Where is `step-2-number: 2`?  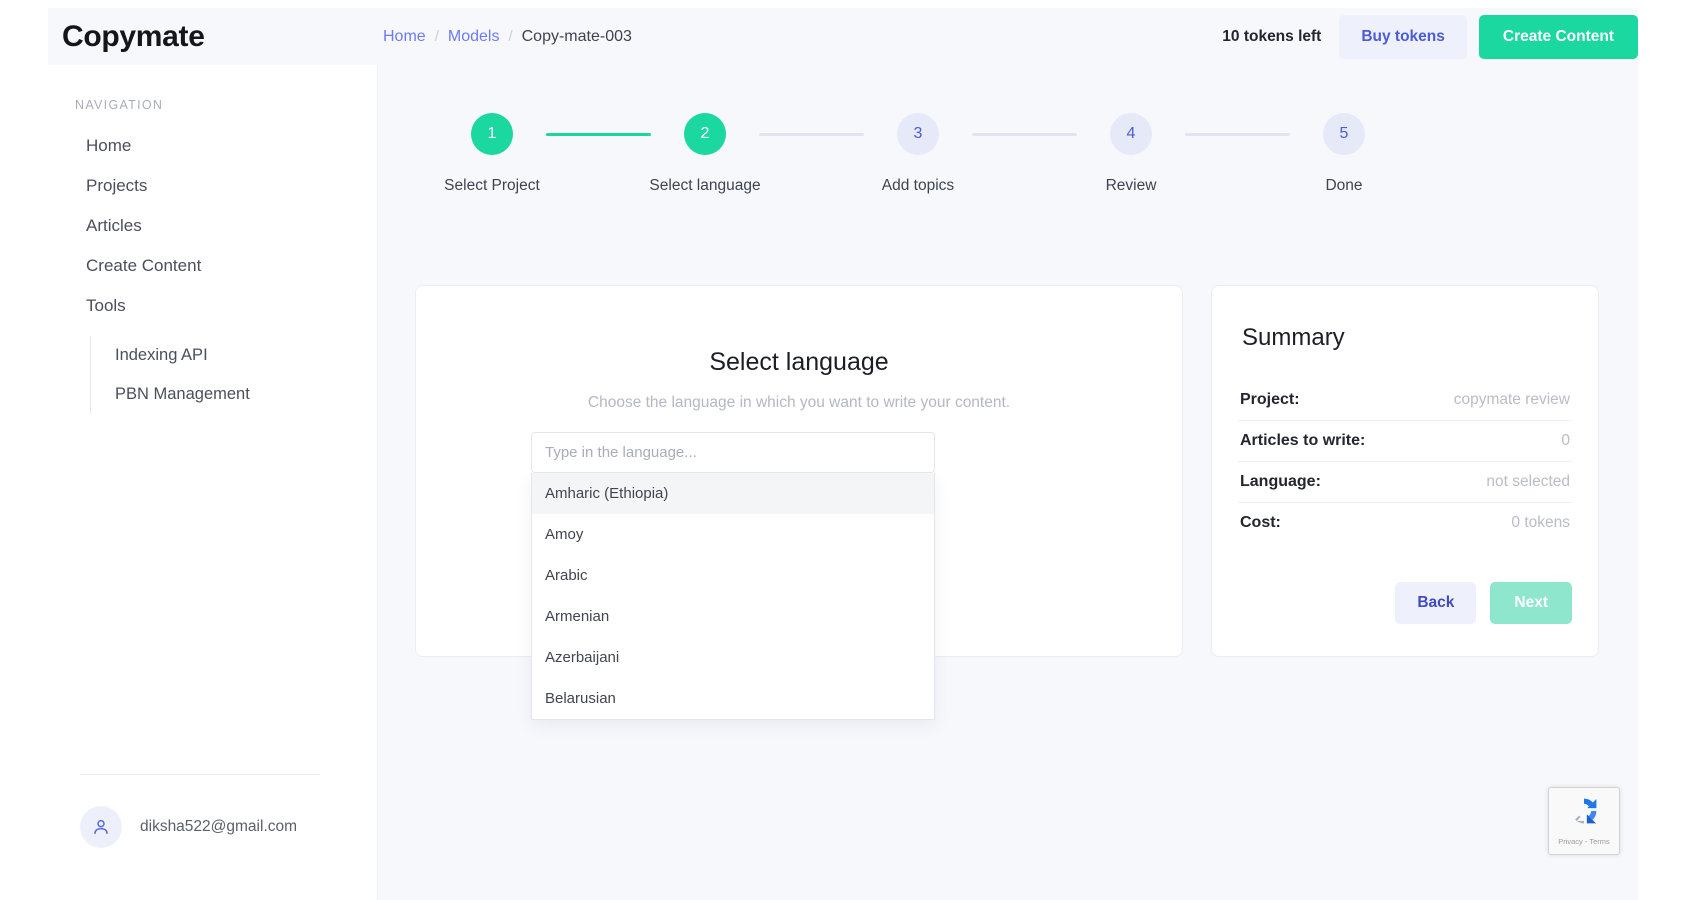 step-2-number: 2 is located at coordinates (705, 134).